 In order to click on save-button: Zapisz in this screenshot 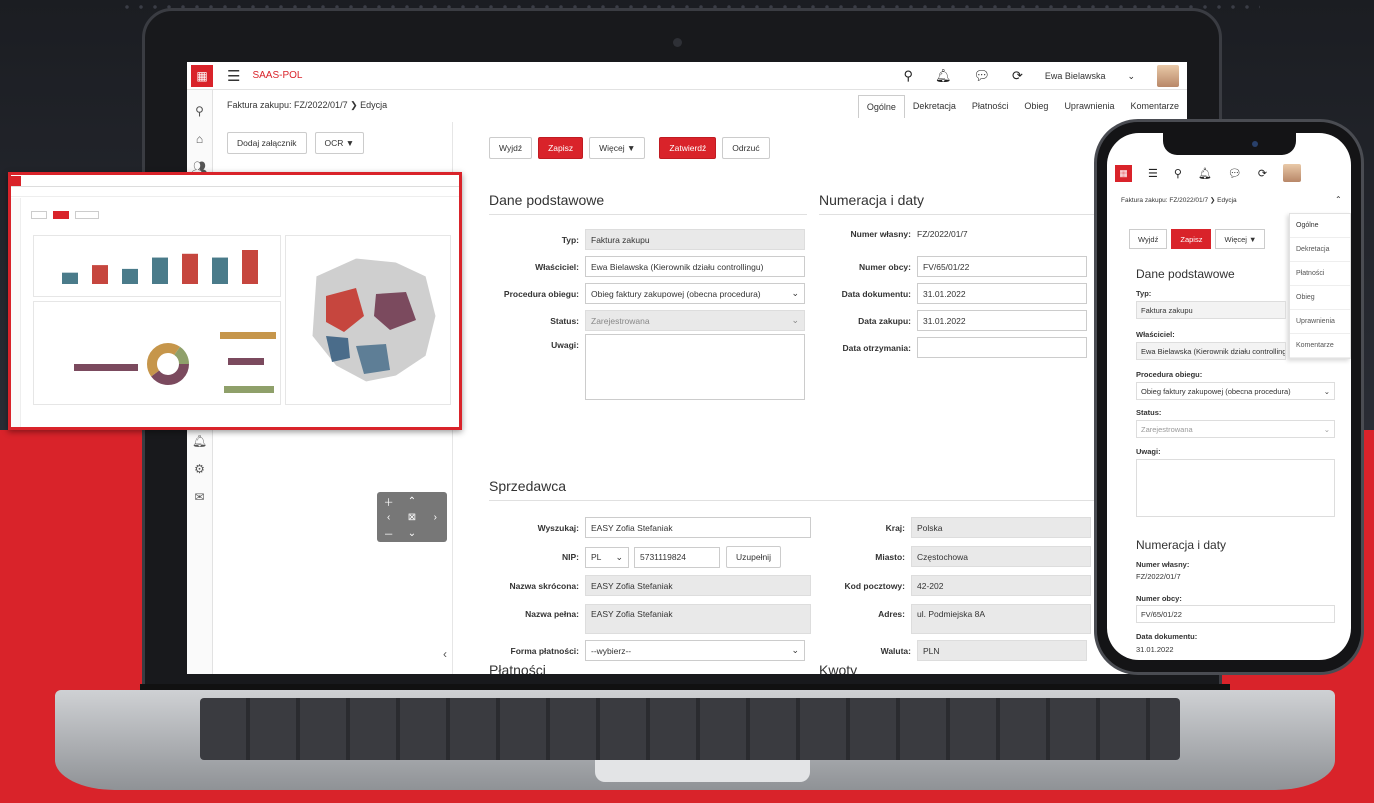, I will do `click(561, 148)`.